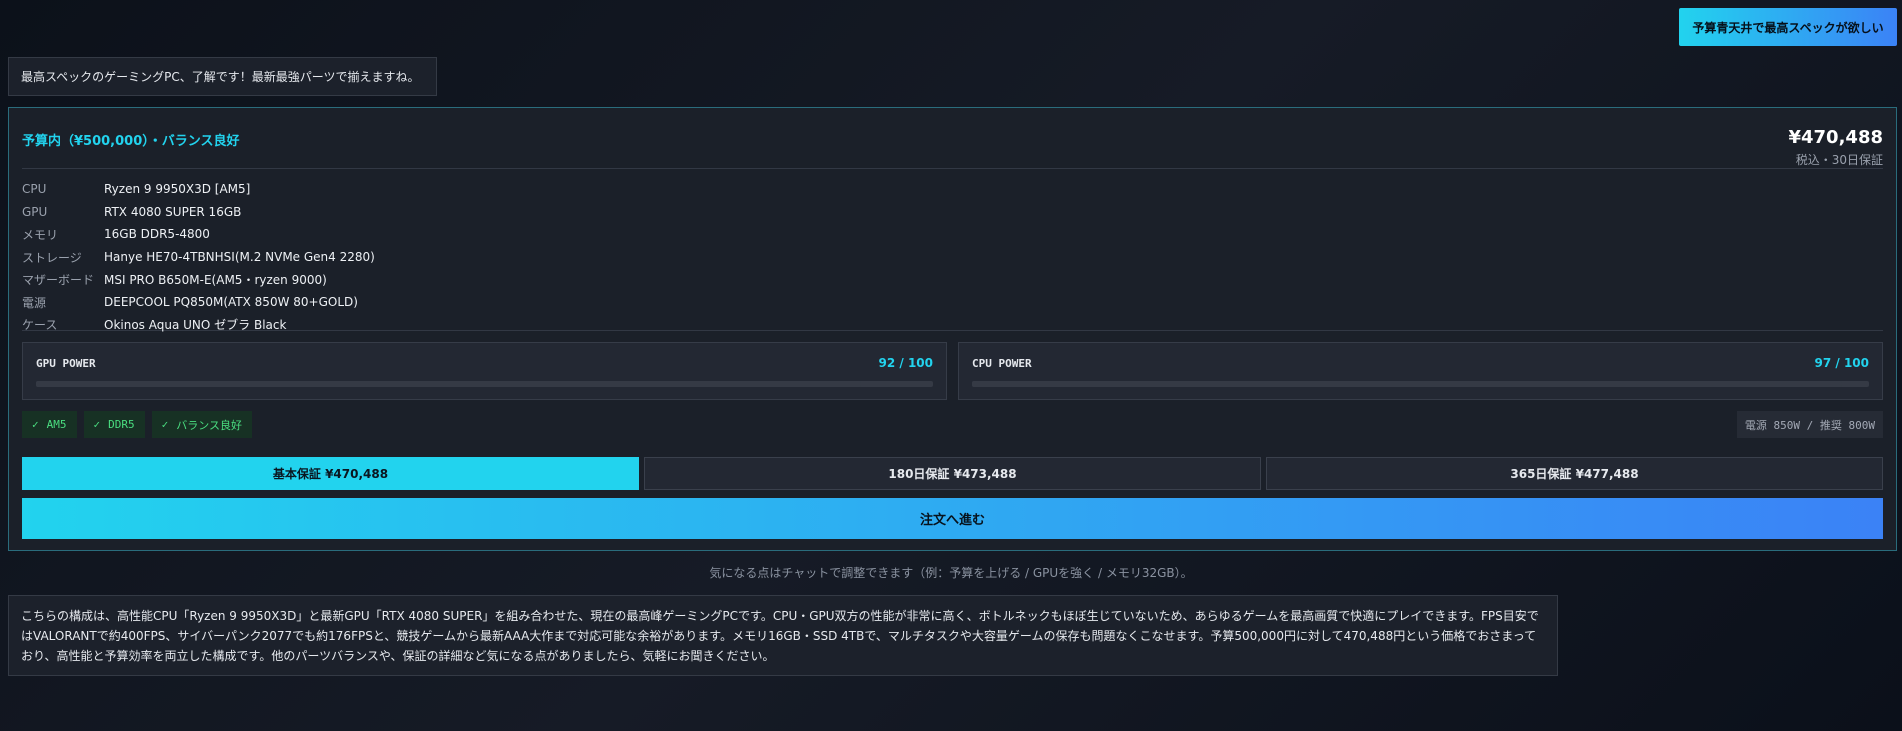 The height and width of the screenshot is (731, 1902). I want to click on spec-label: CPU, so click(34, 189).